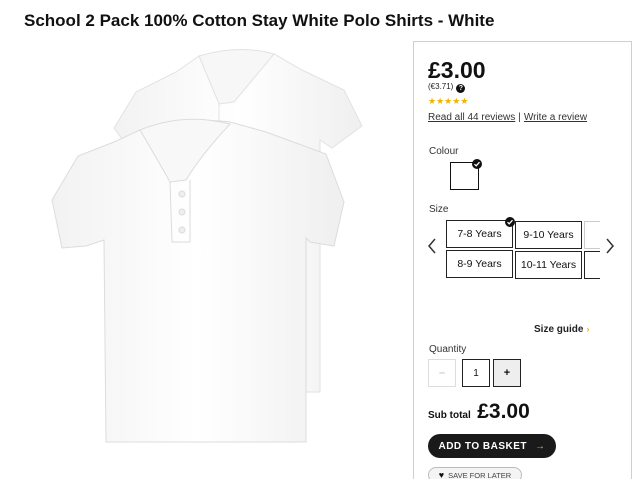  I want to click on price-euro: (€3.71)?, so click(447, 87).